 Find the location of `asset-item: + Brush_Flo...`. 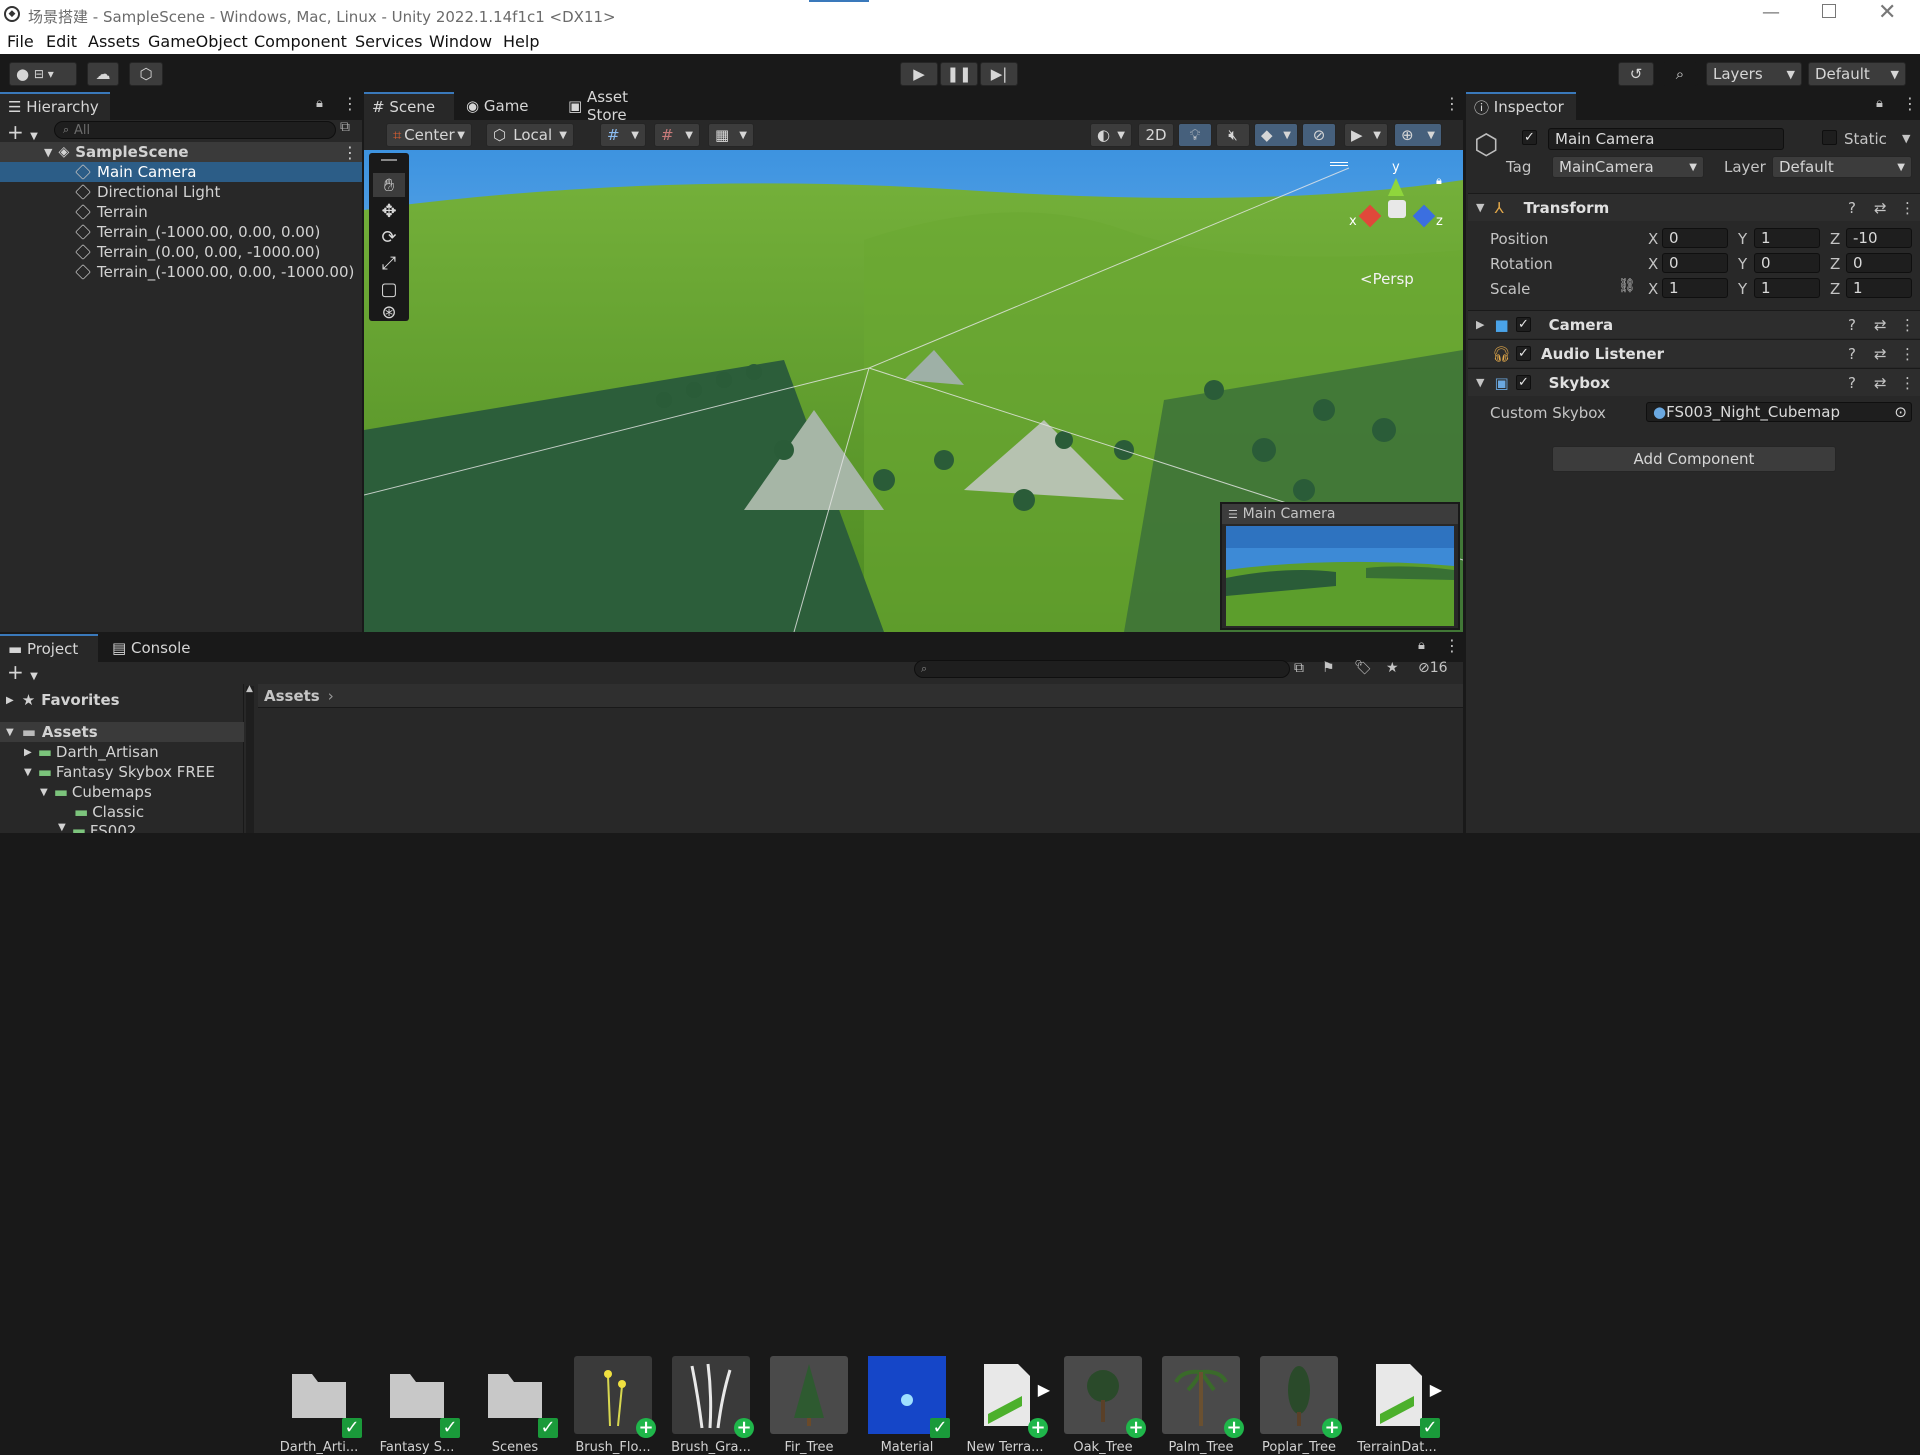

asset-item: + Brush_Flo... is located at coordinates (613, 1405).